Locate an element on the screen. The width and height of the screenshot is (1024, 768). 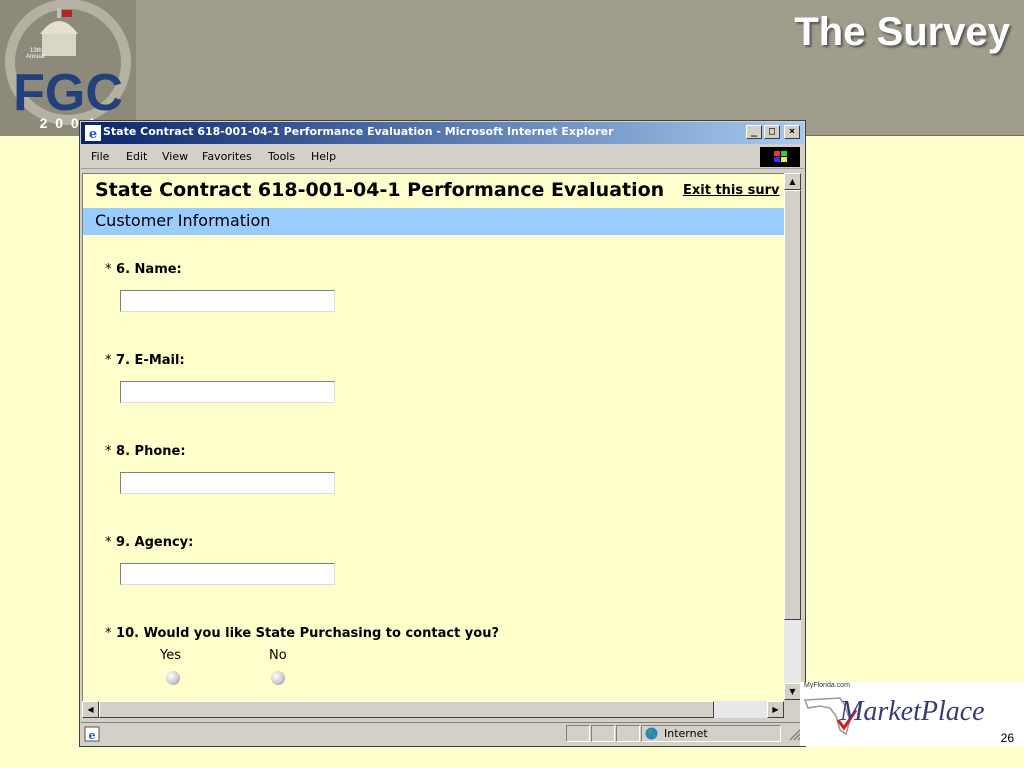
section-title: Customer Information is located at coordinates (183, 220).